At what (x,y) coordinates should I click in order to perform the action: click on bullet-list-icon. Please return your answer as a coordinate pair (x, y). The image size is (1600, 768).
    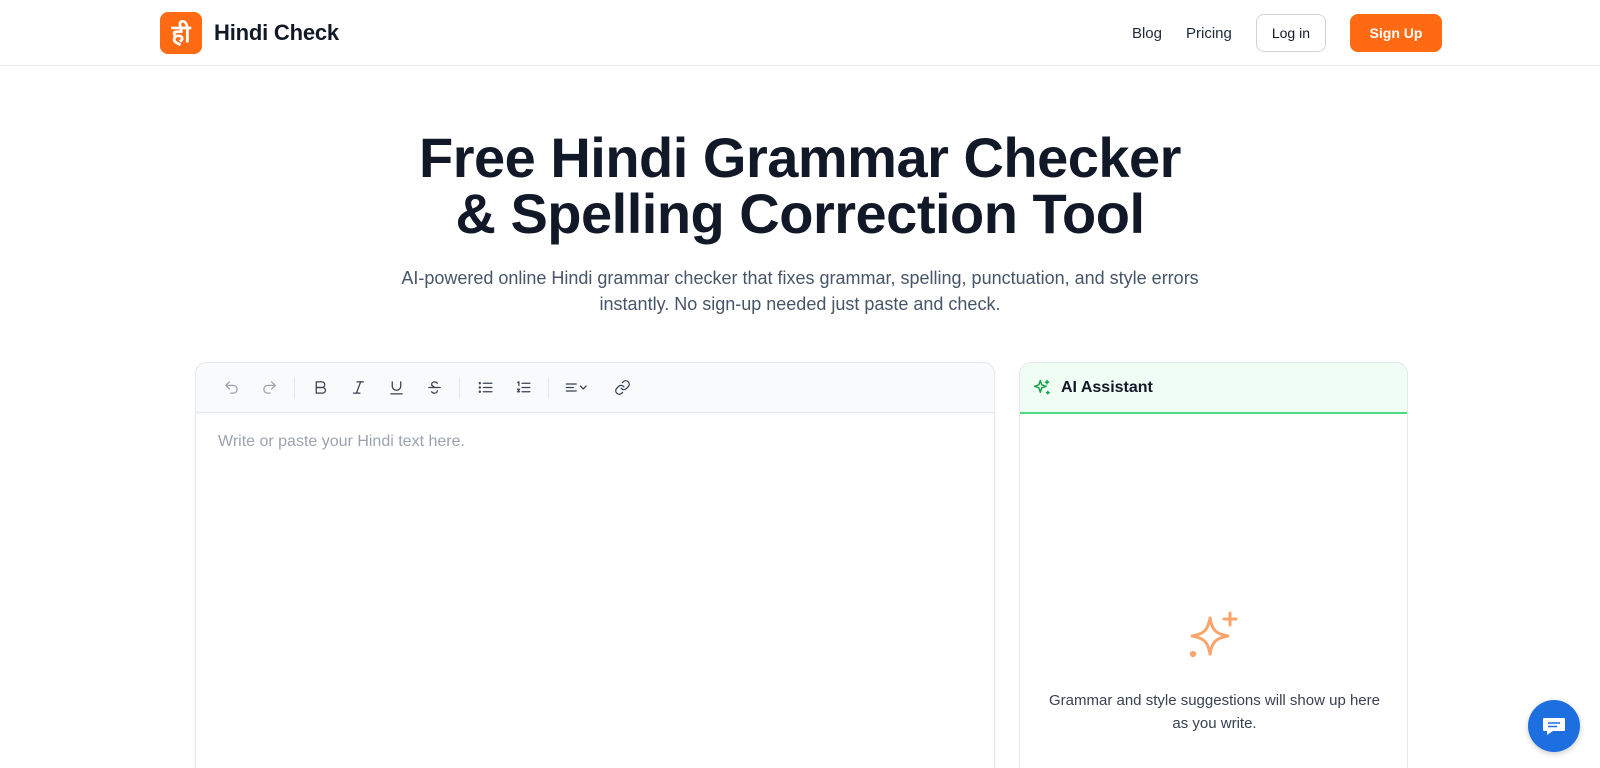
    Looking at the image, I should click on (485, 387).